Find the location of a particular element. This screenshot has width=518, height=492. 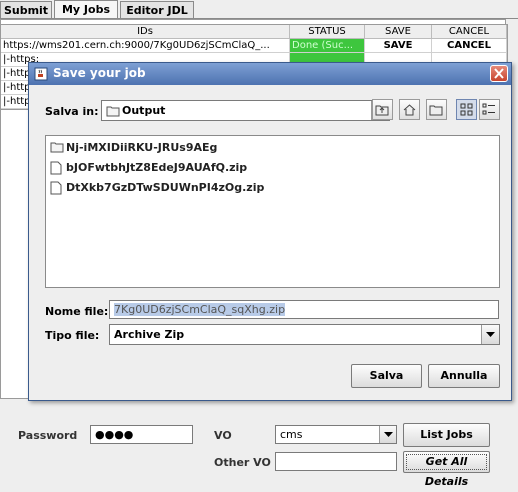

filename-value: 7Kg0UD6zjSCmClaQ_sqXhg.zip is located at coordinates (200, 309).